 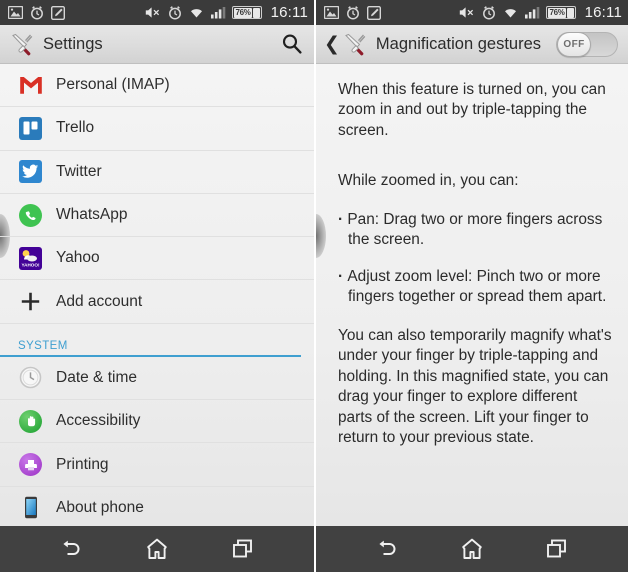 What do you see at coordinates (99, 301) in the screenshot?
I see `list-item-label: Add account` at bounding box center [99, 301].